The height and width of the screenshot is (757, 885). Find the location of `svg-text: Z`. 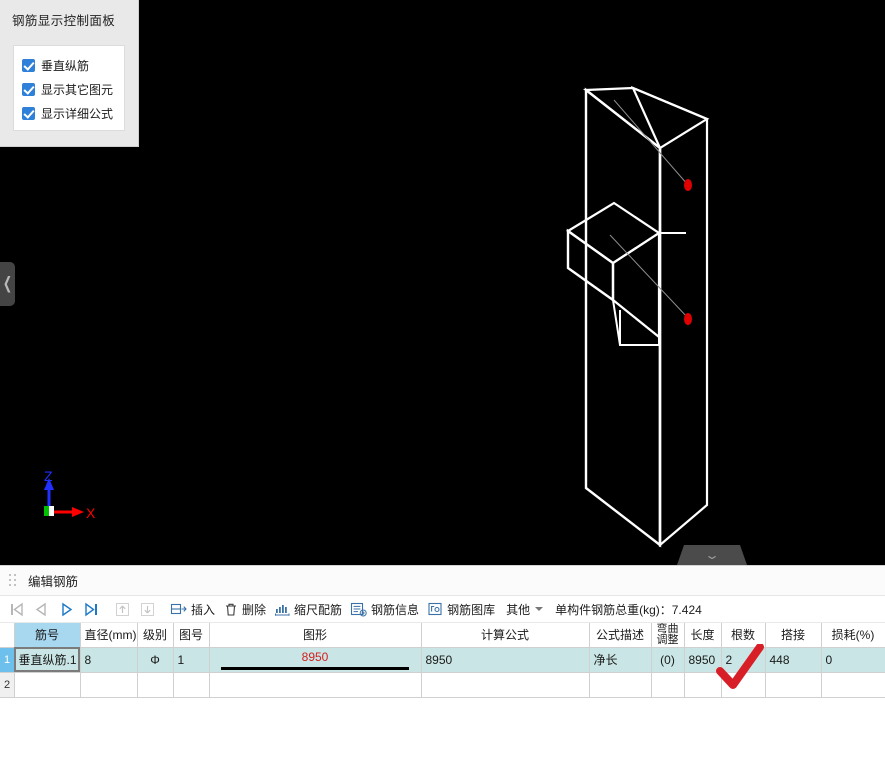

svg-text: Z is located at coordinates (48, 476).